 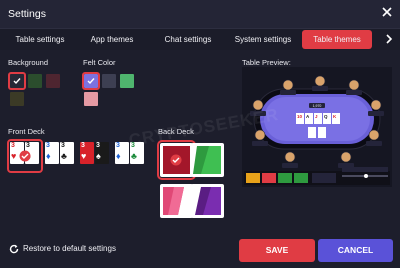 I want to click on back-deck-option-pink, so click(x=176, y=201).